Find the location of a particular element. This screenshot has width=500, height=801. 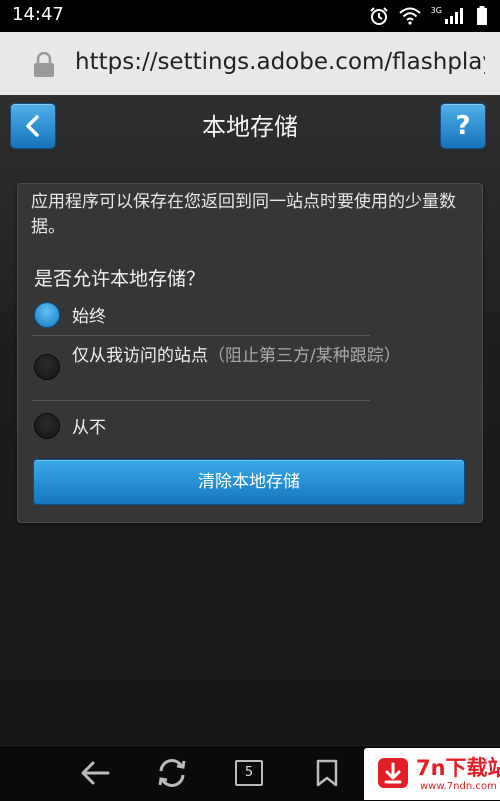

bookmark-icon is located at coordinates (327, 773).